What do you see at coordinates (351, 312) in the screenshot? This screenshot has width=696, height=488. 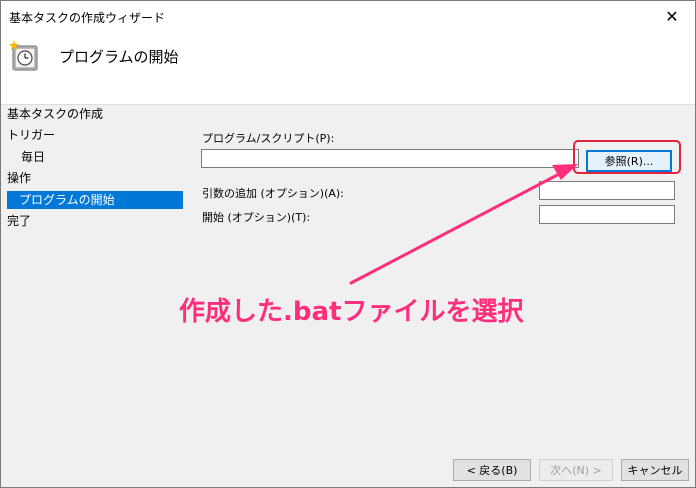 I see `annotation-text: 作成した.batファイルを選択` at bounding box center [351, 312].